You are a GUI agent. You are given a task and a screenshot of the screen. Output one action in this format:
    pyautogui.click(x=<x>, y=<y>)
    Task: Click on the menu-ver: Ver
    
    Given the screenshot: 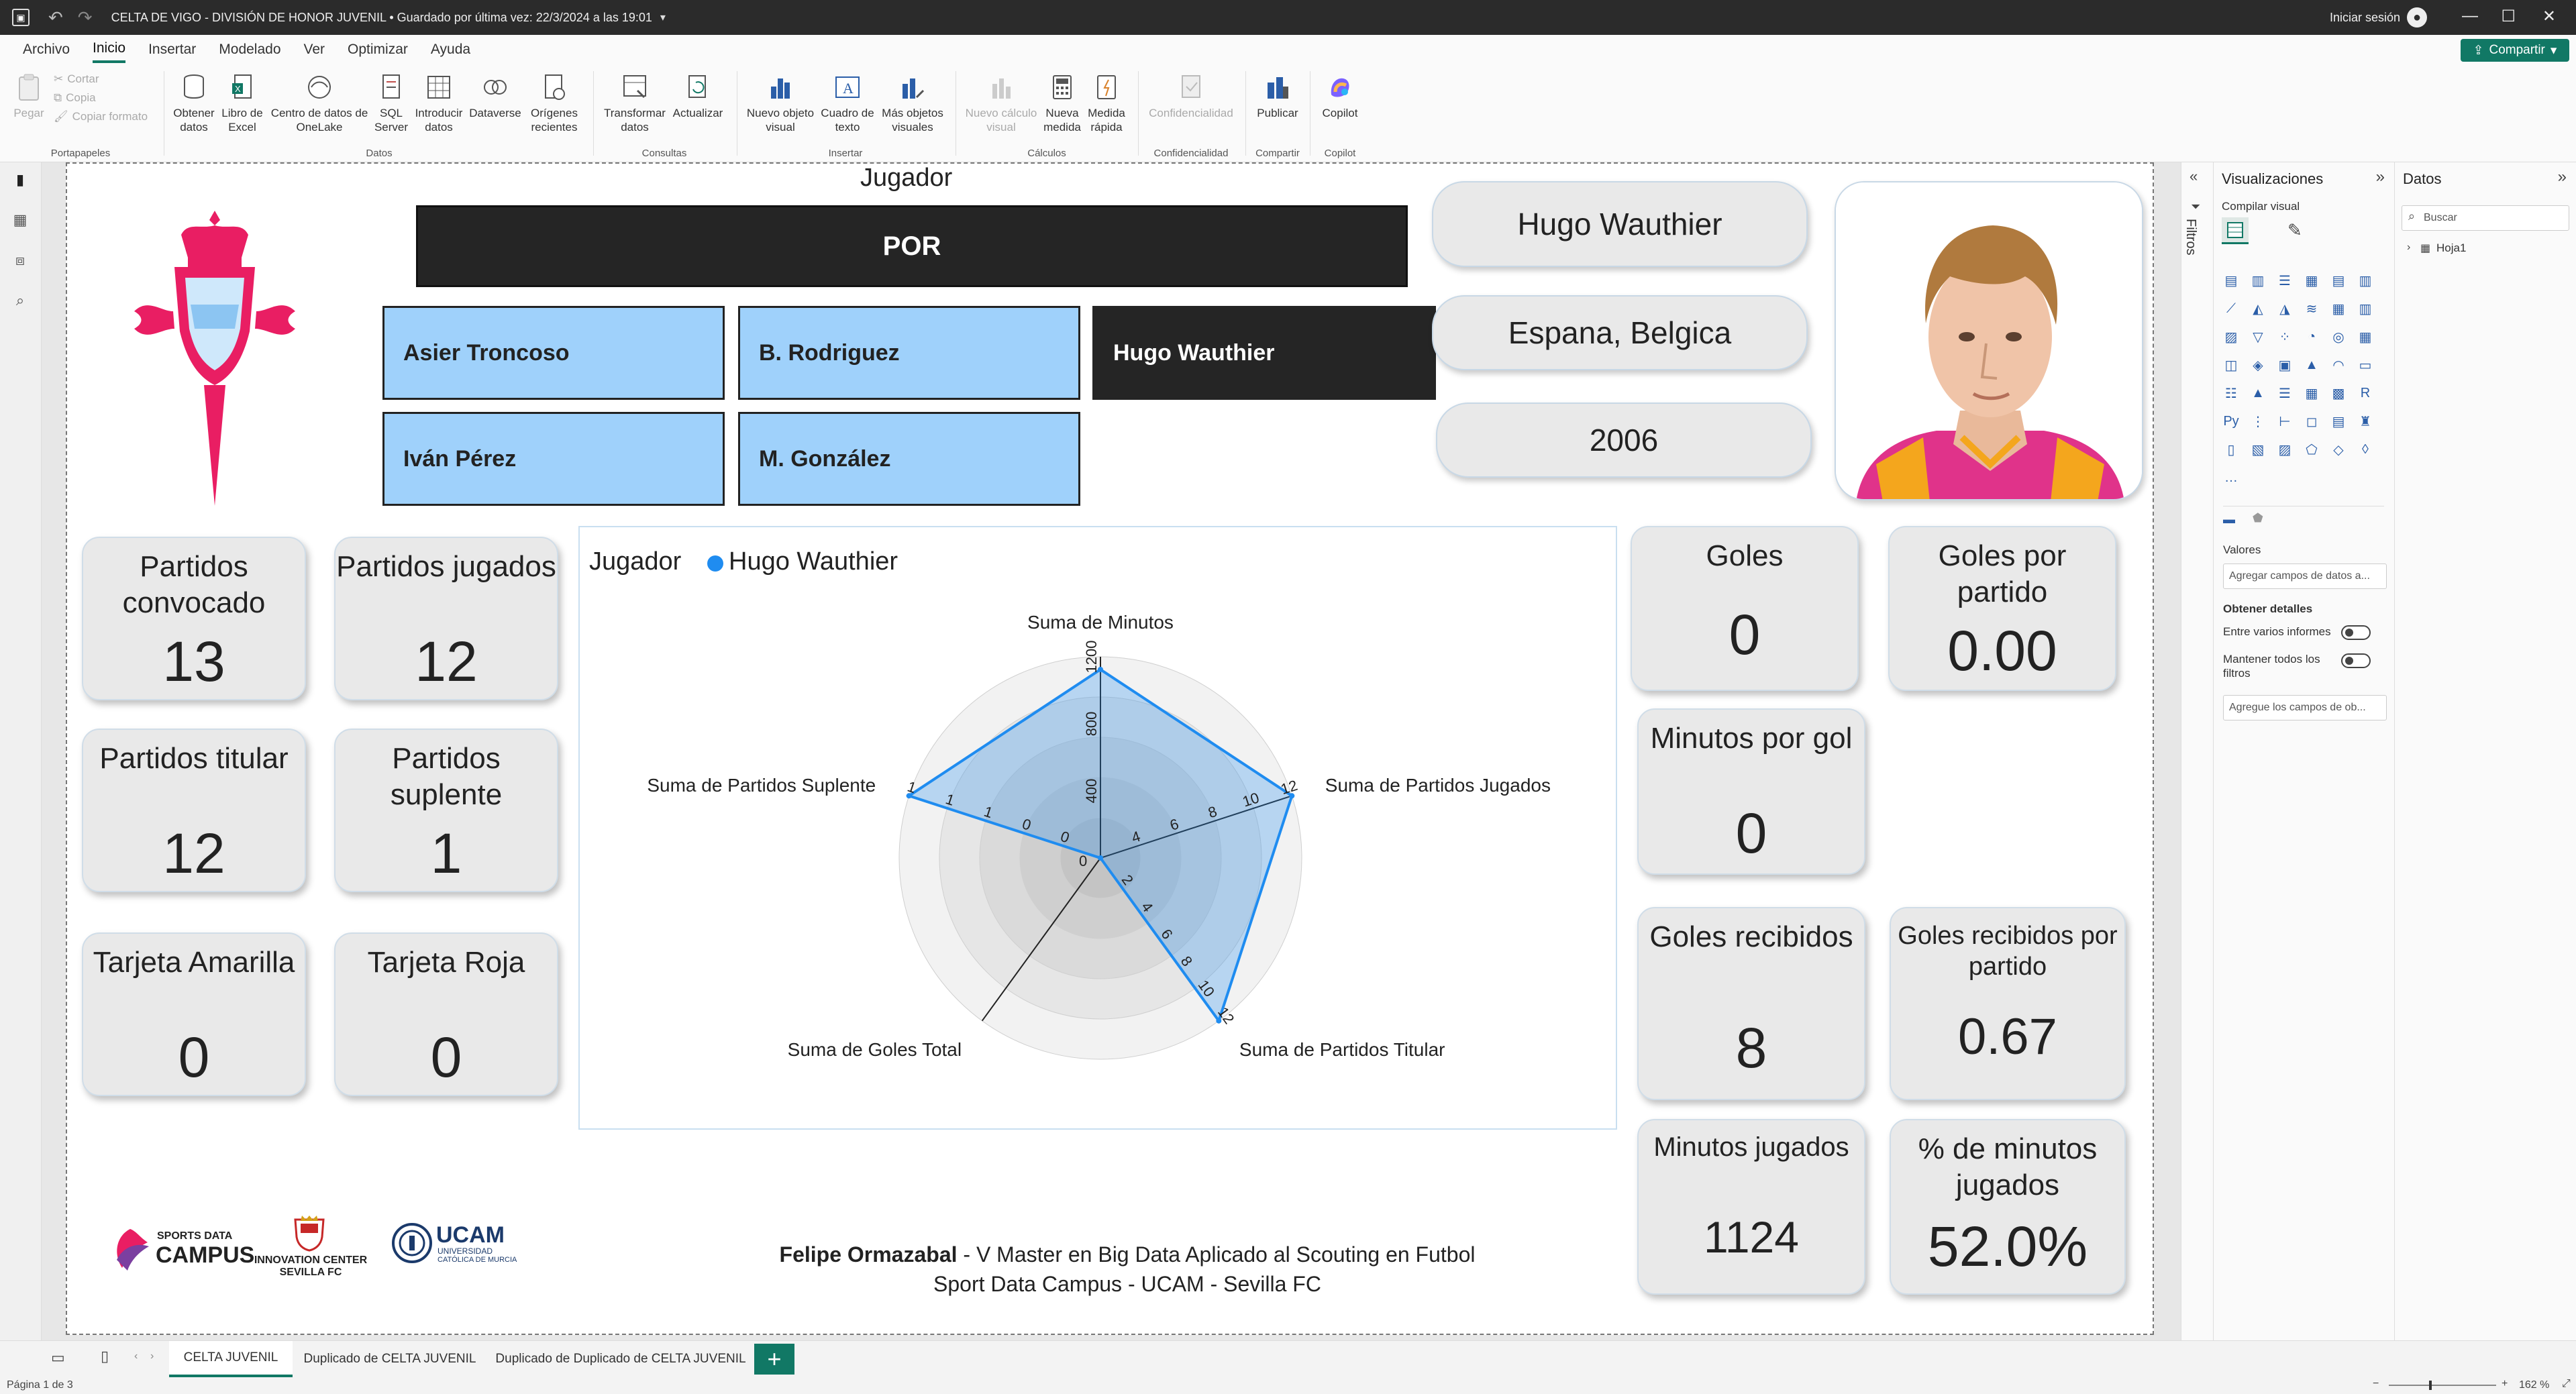 What is the action you would take?
    pyautogui.click(x=314, y=50)
    